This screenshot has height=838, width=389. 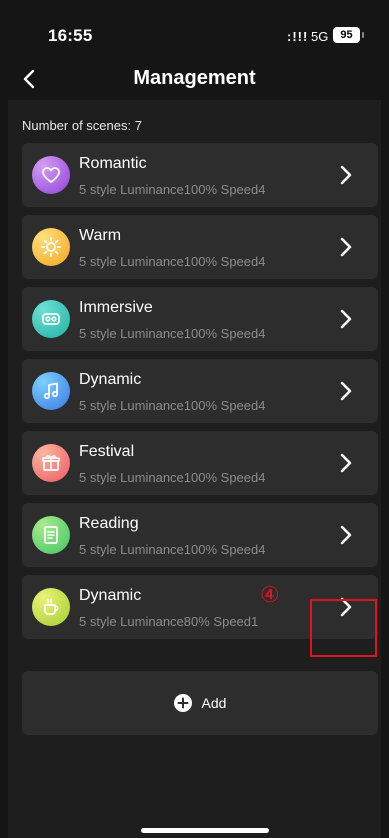 I want to click on signal-icon: :!!!, so click(x=298, y=36).